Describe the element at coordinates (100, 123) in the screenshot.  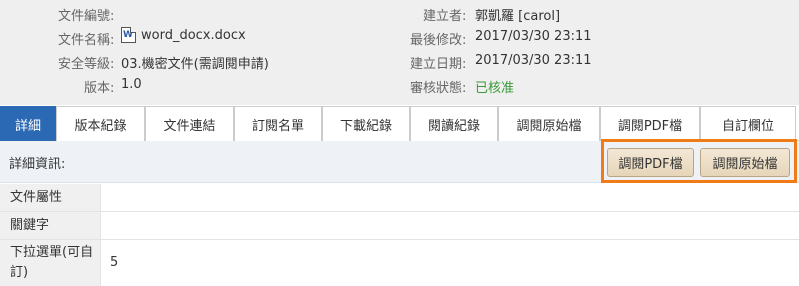
I see `tab-version-history: 版本紀錄` at that location.